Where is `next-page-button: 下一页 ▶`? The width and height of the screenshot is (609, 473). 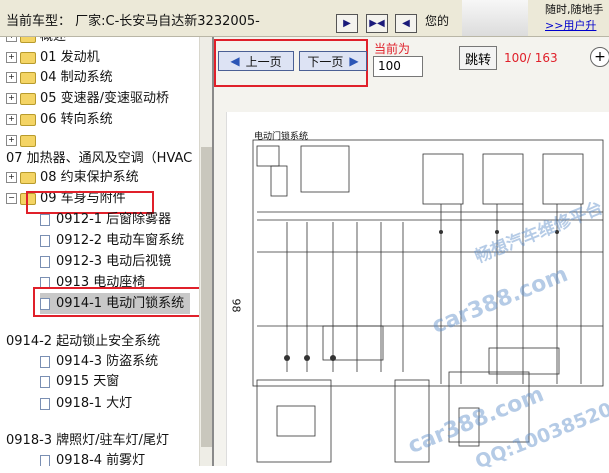
next-page-button: 下一页 ▶ is located at coordinates (333, 61).